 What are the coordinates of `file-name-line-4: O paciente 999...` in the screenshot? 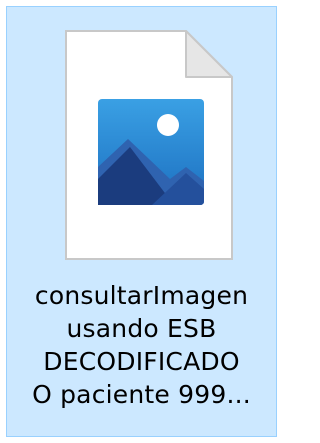 It's located at (141, 394).